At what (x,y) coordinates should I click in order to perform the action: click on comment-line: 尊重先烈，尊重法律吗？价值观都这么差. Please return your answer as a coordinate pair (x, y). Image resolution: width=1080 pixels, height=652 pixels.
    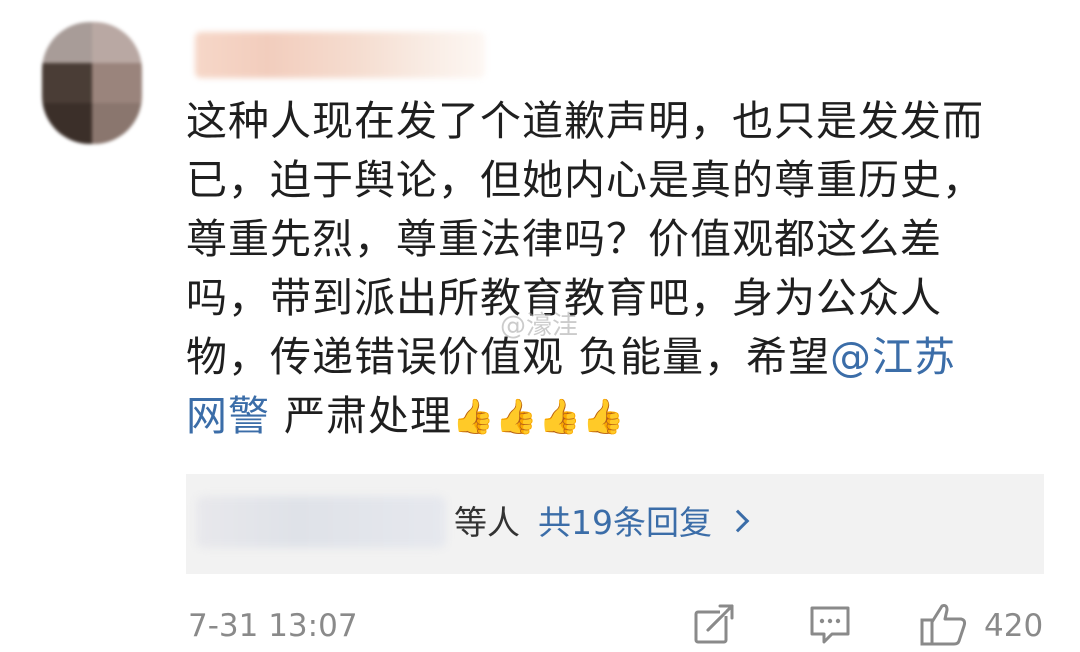
    Looking at the image, I should click on (564, 239).